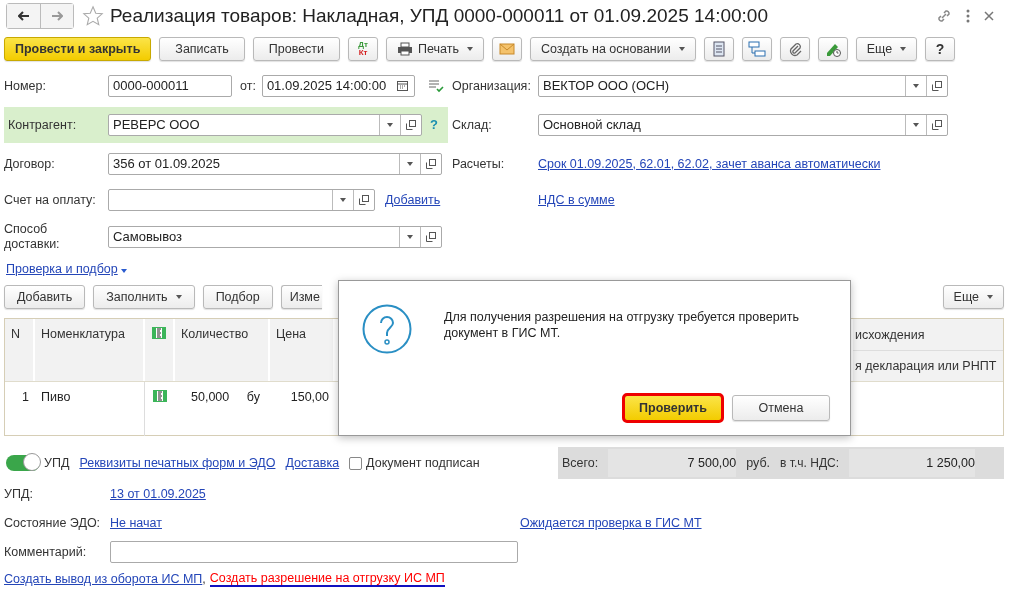  I want to click on document-check-icon, so click(435, 85).